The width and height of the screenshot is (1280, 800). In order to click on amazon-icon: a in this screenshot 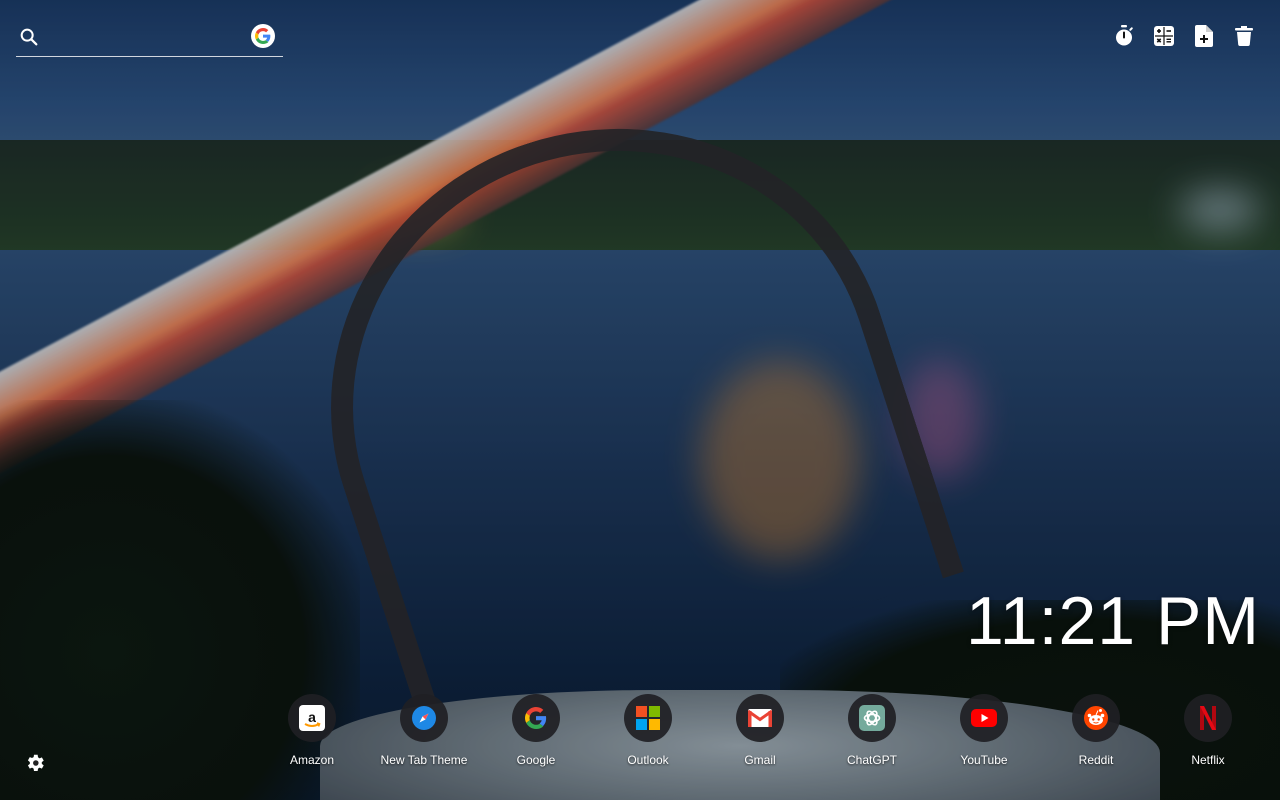, I will do `click(312, 718)`.